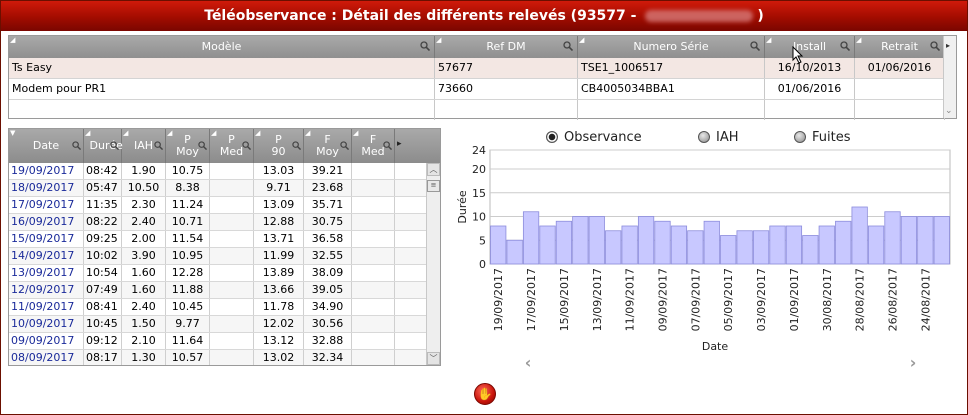  I want to click on table-row: 08/09/2017 08:17 1.30 10.57 13.02 32.34, so click(217, 357).